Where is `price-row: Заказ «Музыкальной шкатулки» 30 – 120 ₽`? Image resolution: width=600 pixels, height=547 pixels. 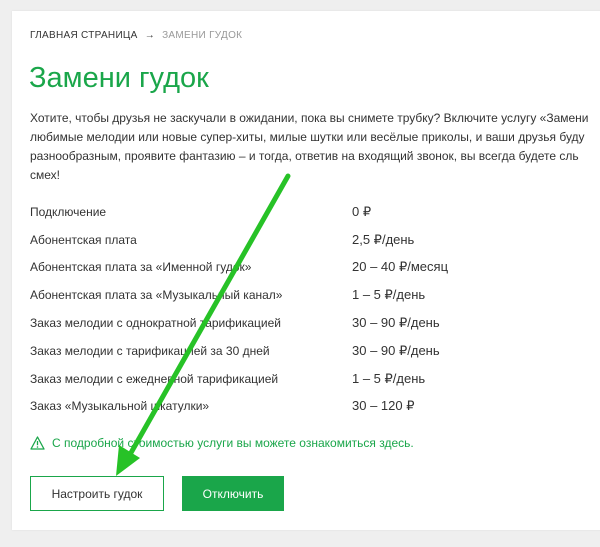
price-row: Заказ «Музыкальной шкатулки» 30 – 120 ₽ is located at coordinates (310, 407).